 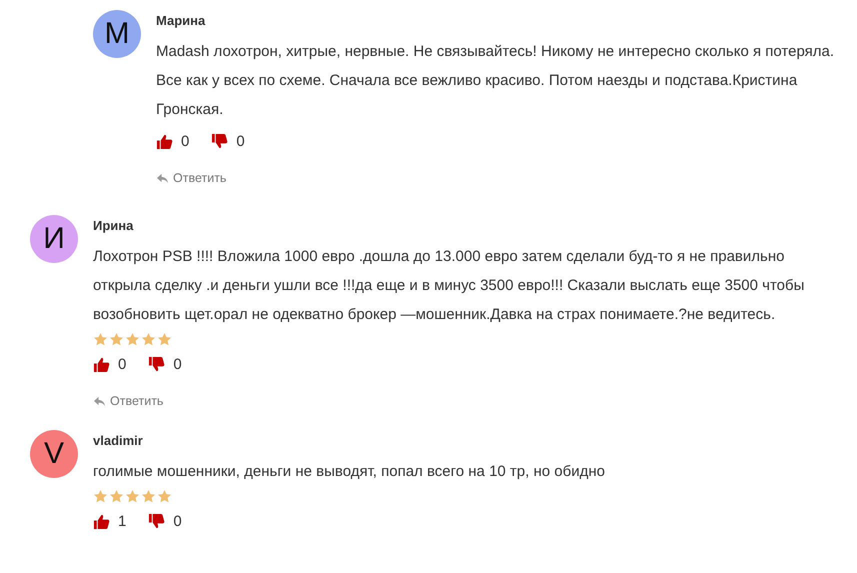 I want to click on author-name: Ирина, so click(x=113, y=225).